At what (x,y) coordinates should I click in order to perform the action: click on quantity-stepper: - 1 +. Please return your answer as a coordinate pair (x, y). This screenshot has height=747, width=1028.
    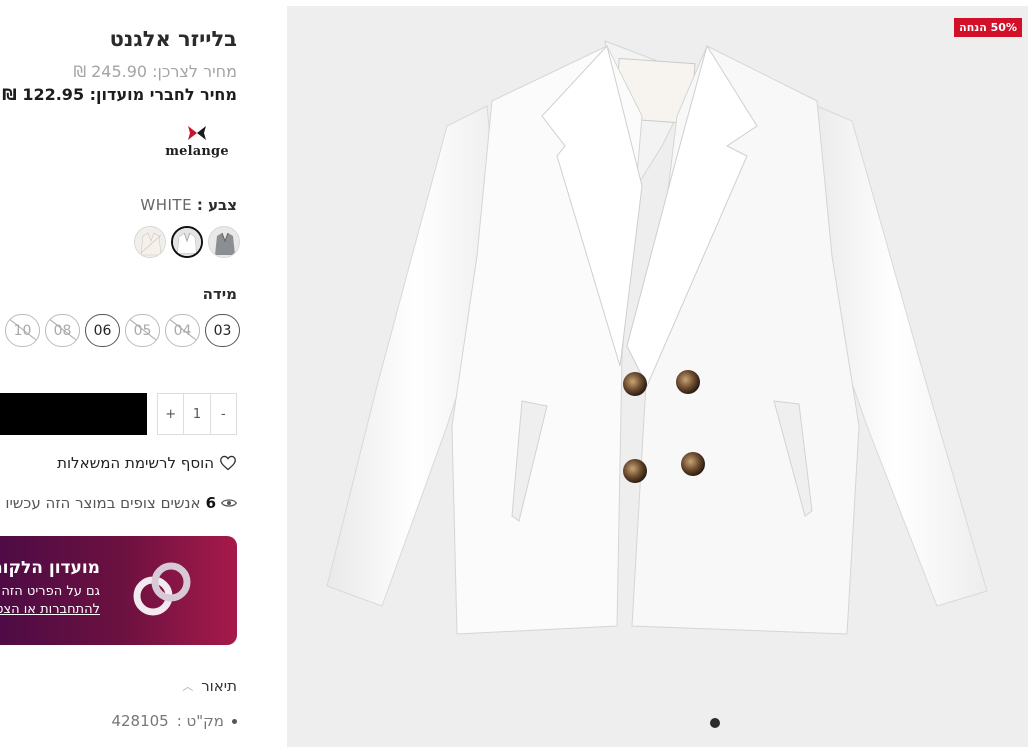
    Looking at the image, I should click on (197, 414).